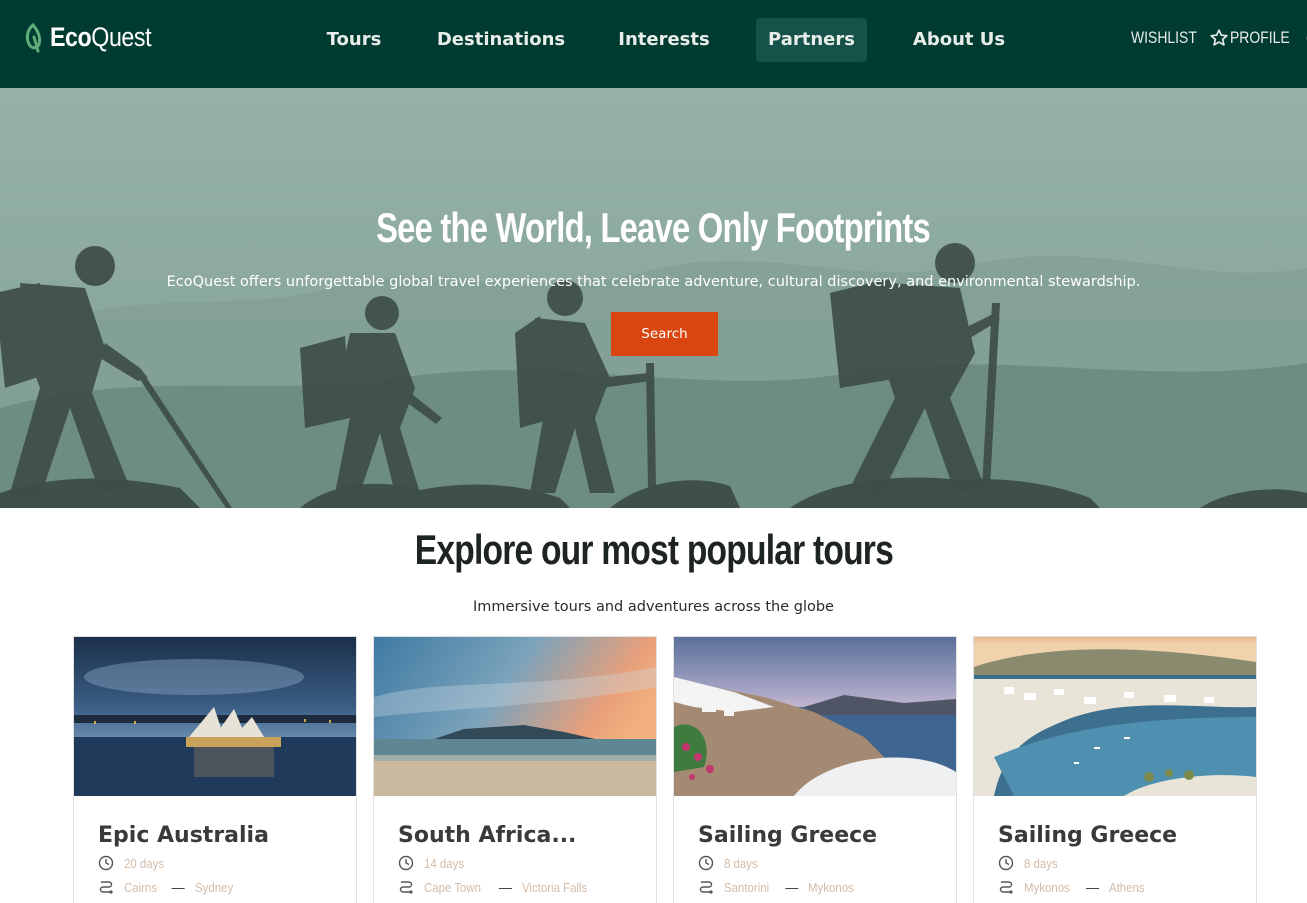 The width and height of the screenshot is (1307, 903). What do you see at coordinates (497, 887) in the screenshot?
I see `tour-route: Cape Town — Victoria Falls` at bounding box center [497, 887].